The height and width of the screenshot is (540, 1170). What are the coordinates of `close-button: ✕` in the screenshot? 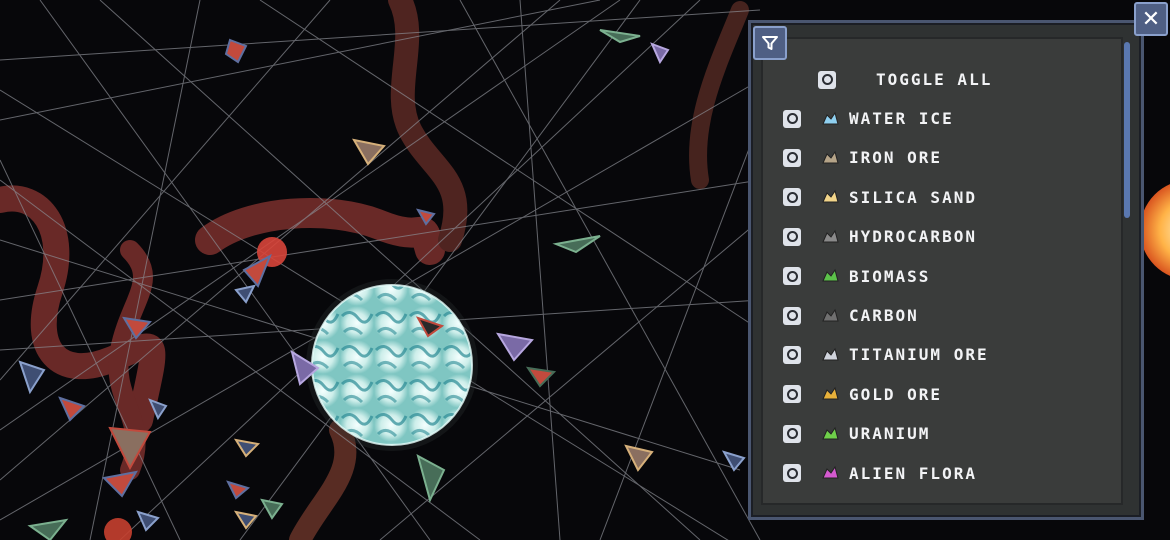 It's located at (1151, 19).